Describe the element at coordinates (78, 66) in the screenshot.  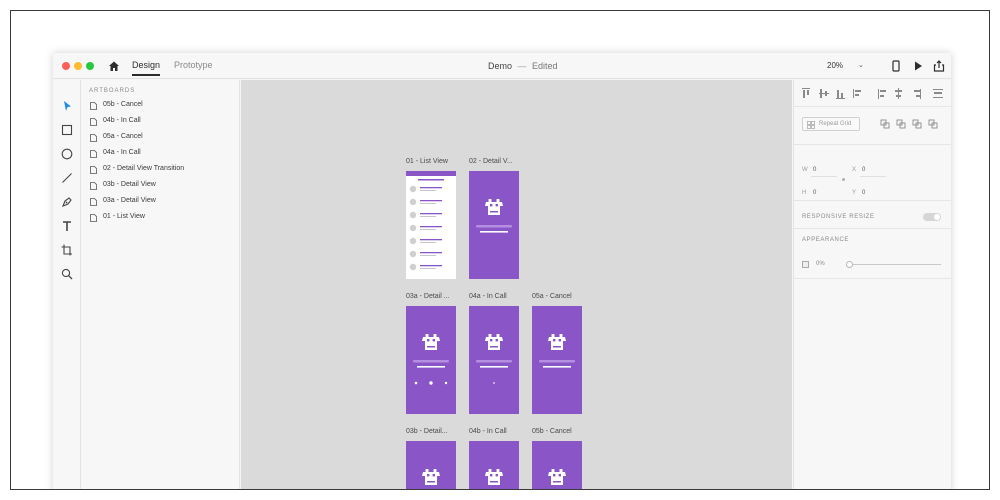
I see `minimize-window-button` at that location.